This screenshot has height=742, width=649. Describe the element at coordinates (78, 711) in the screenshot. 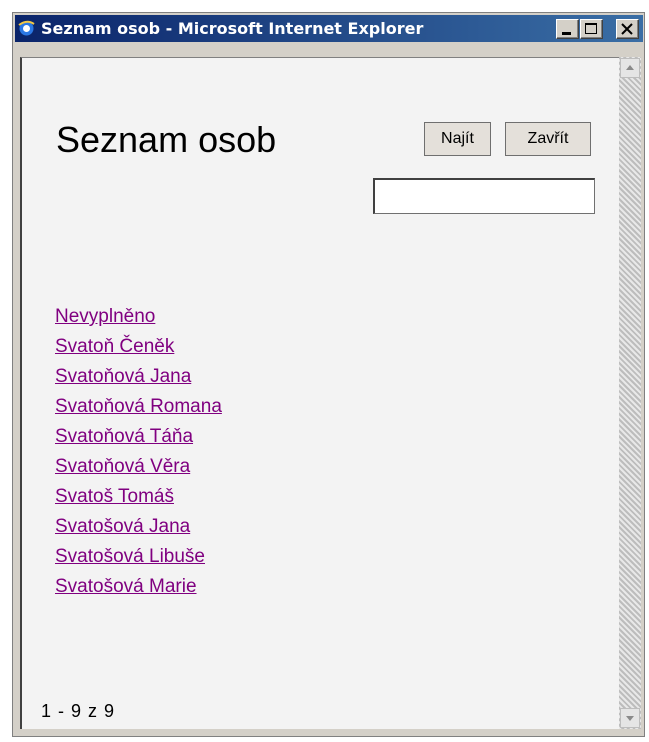

I see `pagination-status: 1 - 9 z 9` at that location.